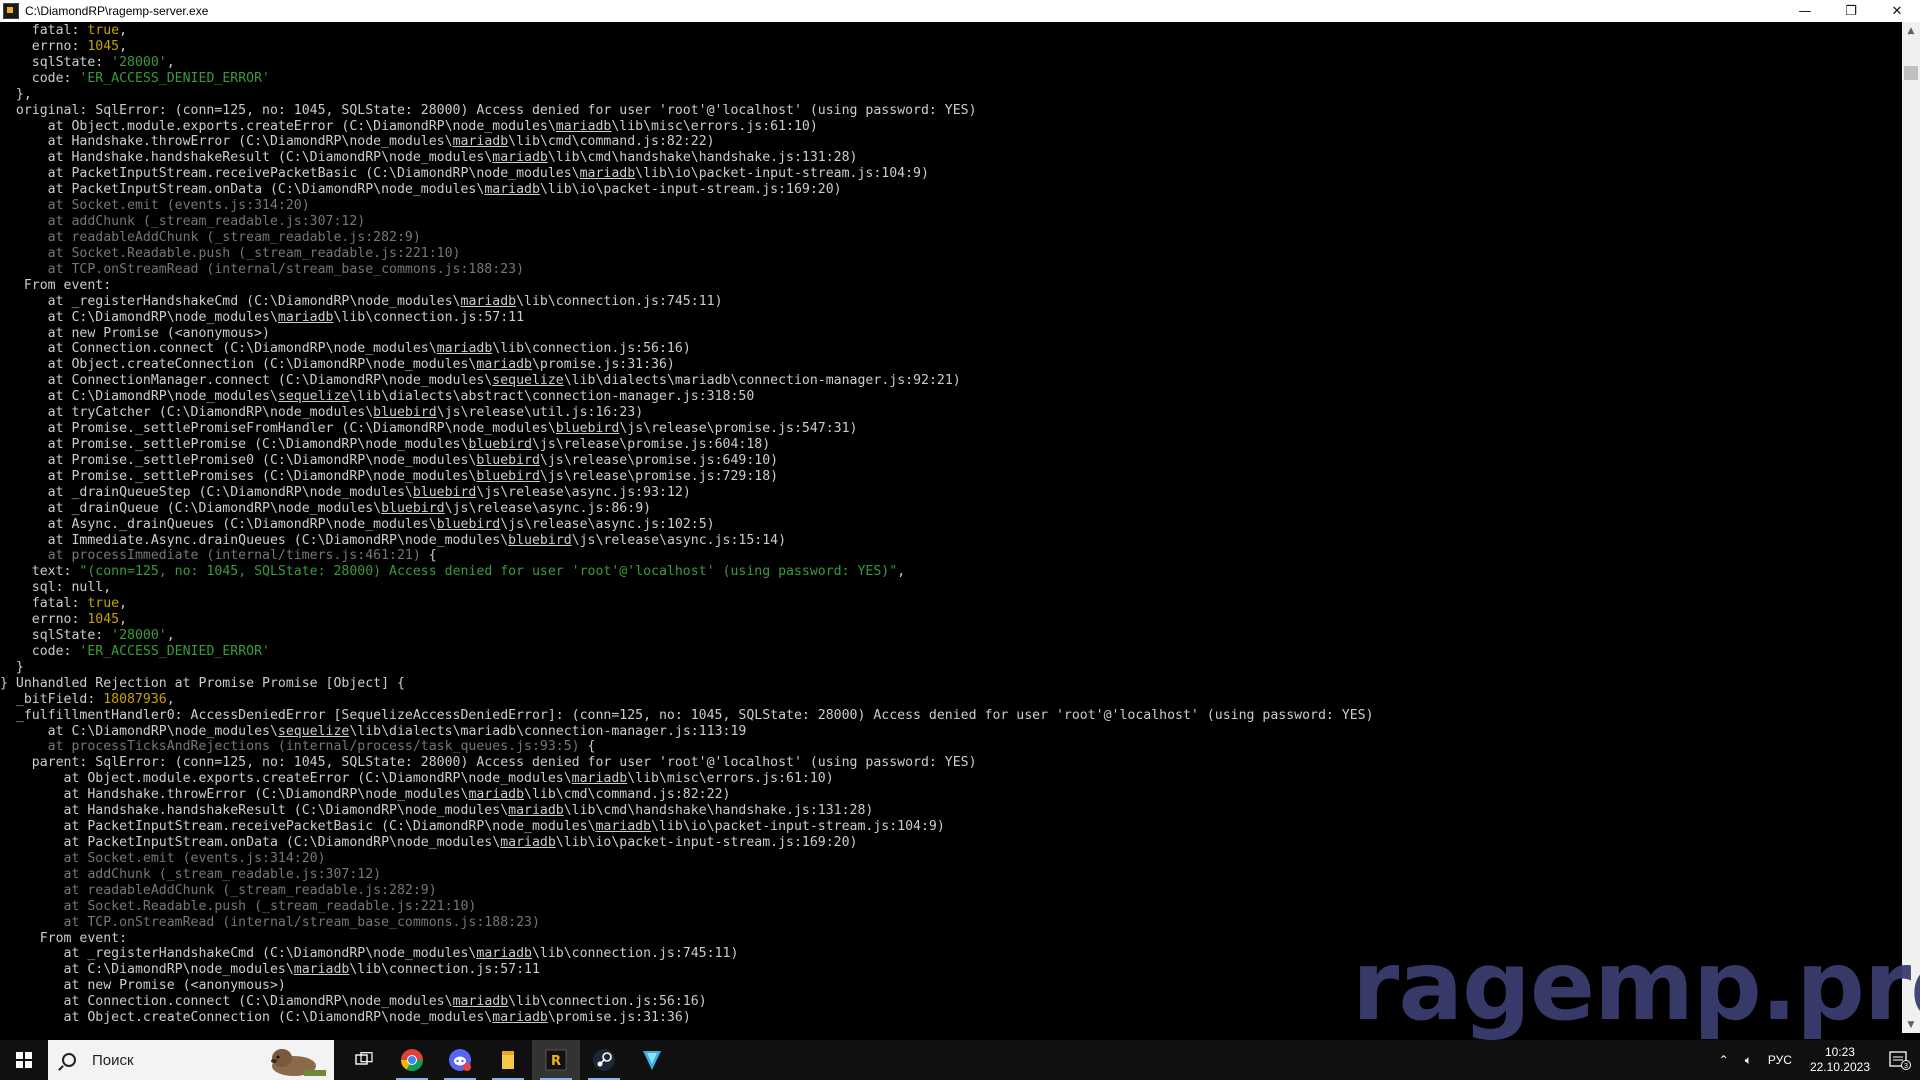  Describe the element at coordinates (11, 11) in the screenshot. I see `app-icon` at that location.